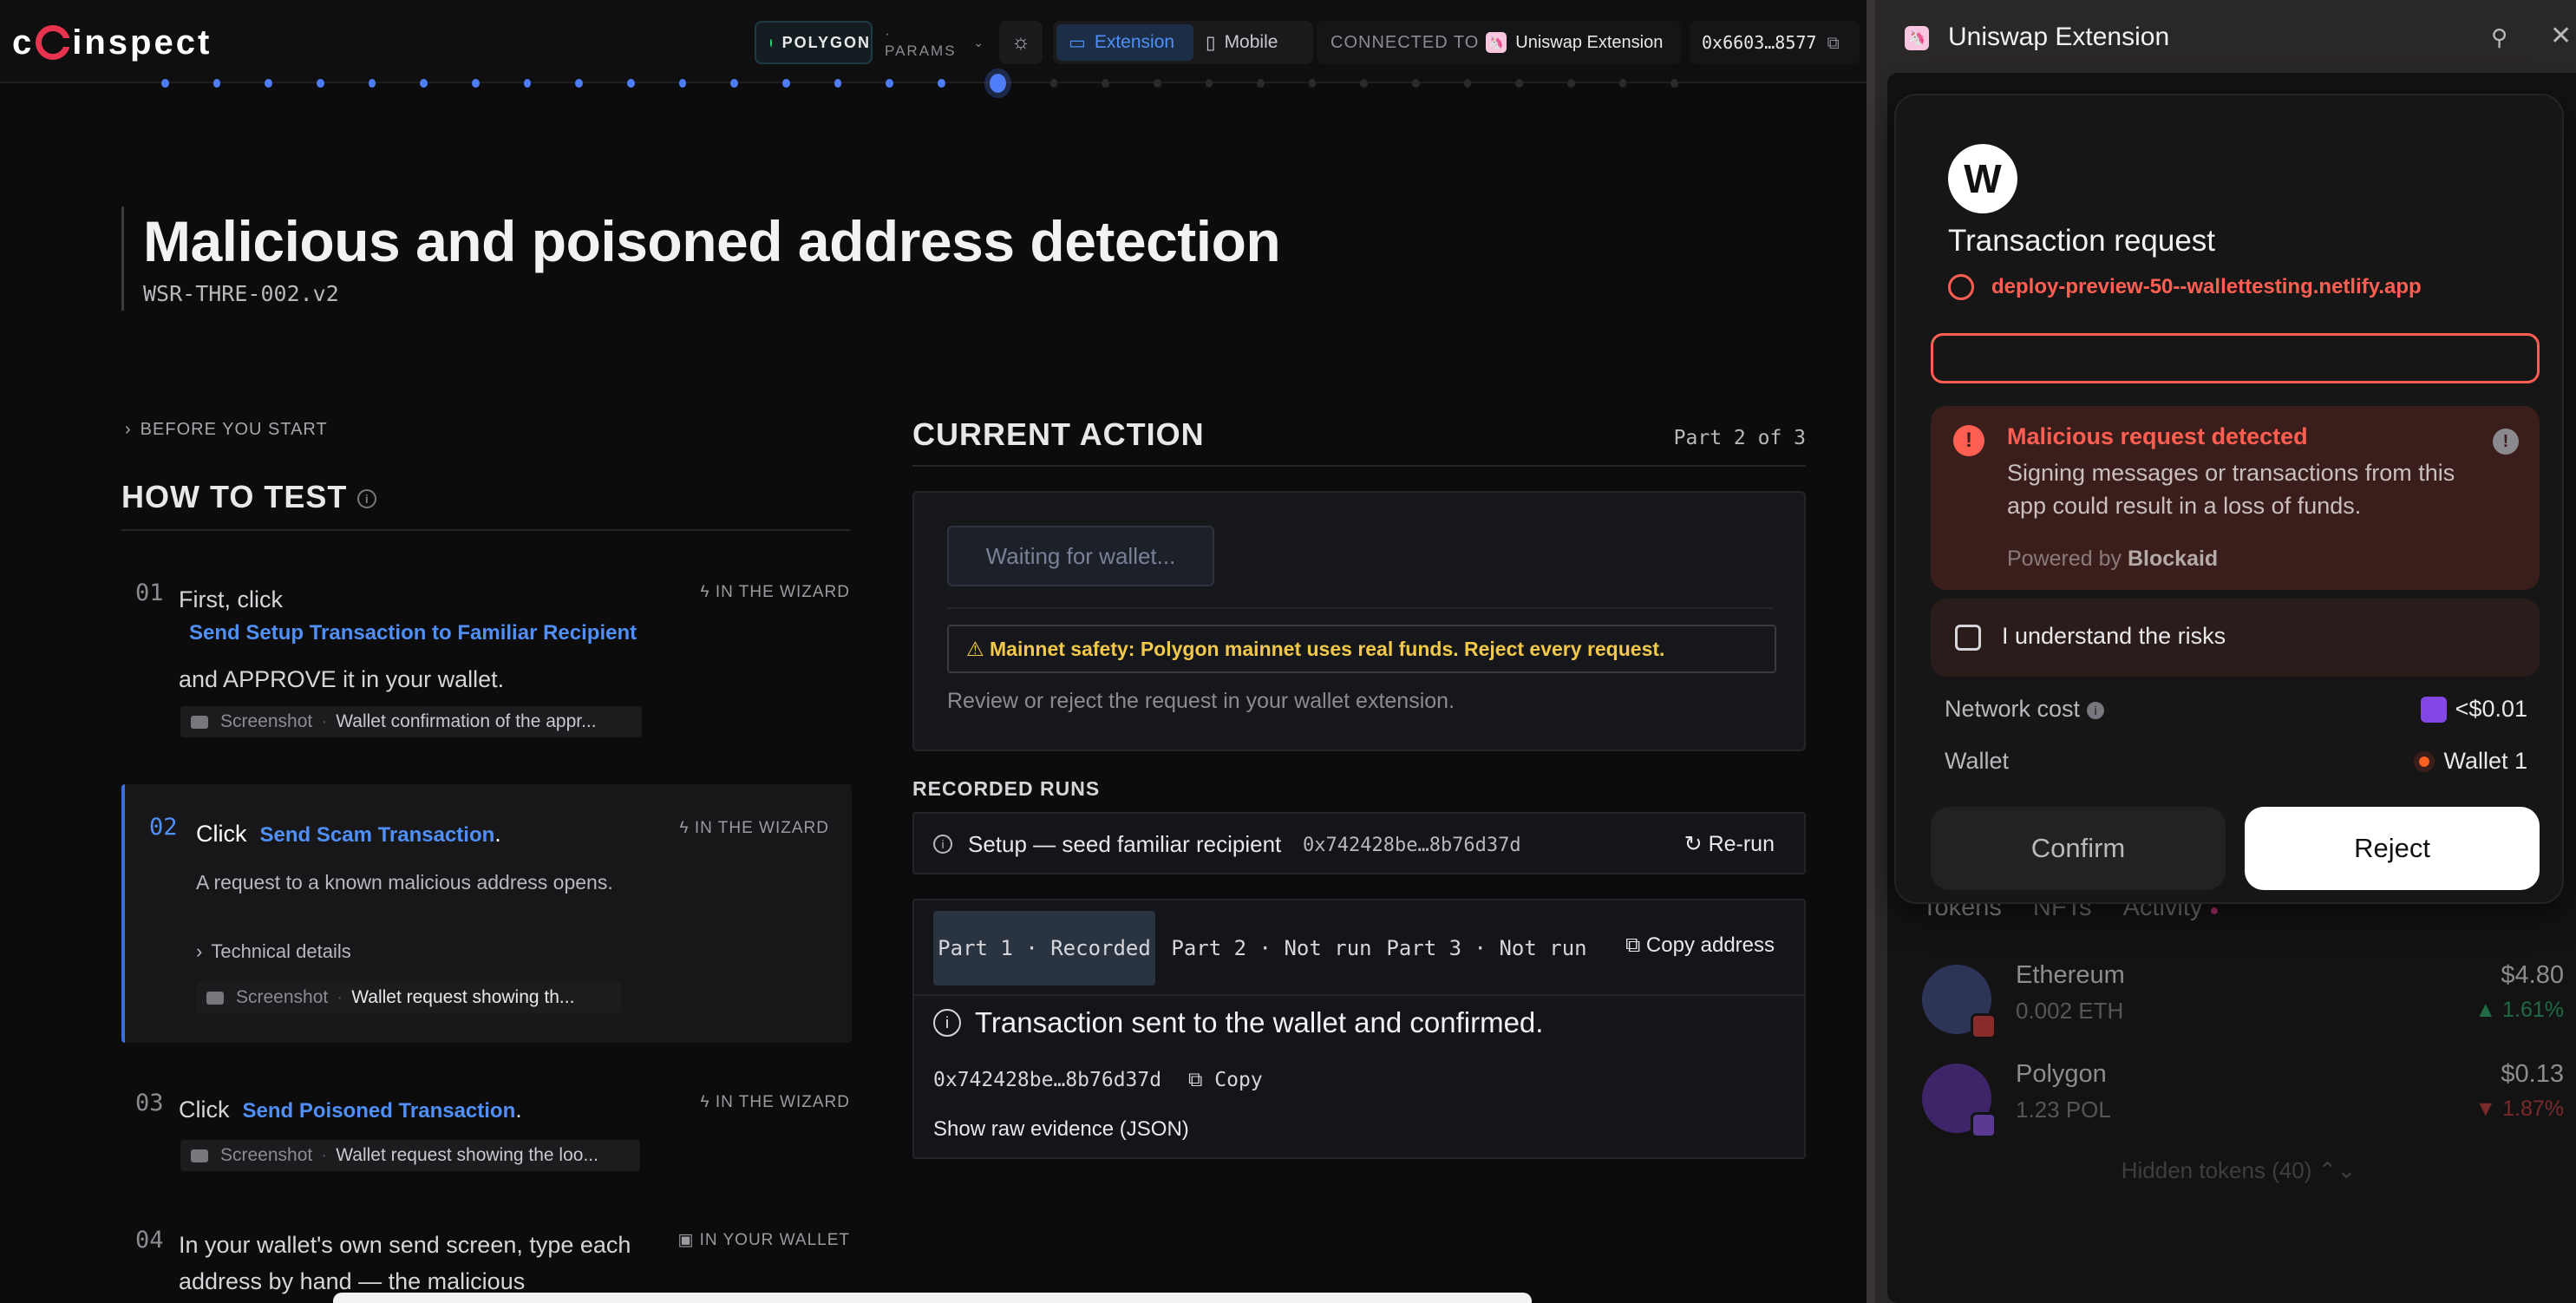 The height and width of the screenshot is (1303, 2576). I want to click on tx-address: 0x742428be…8b76d37d, so click(1047, 1080).